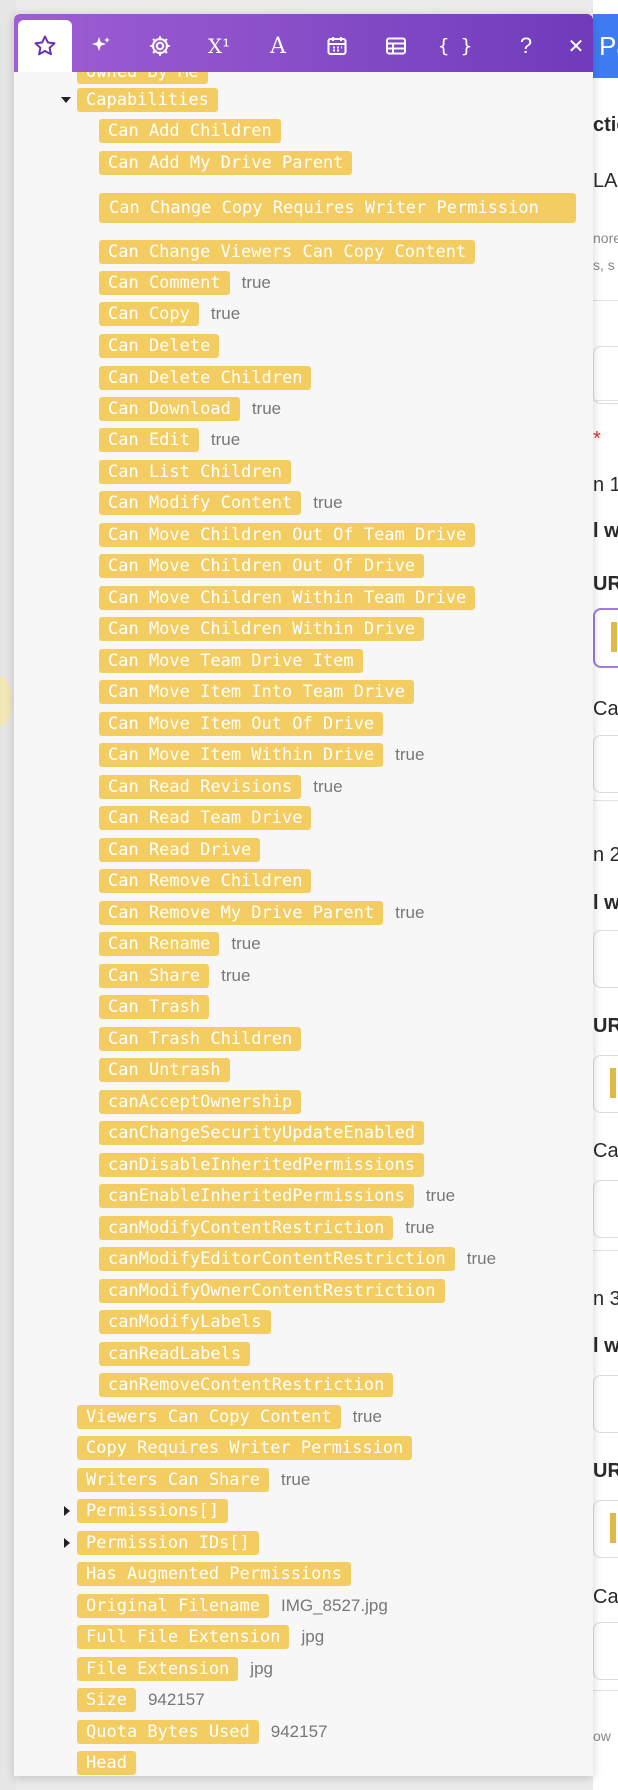  What do you see at coordinates (277, 1259) in the screenshot?
I see `property-key: canModifyEditorContentRestriction` at bounding box center [277, 1259].